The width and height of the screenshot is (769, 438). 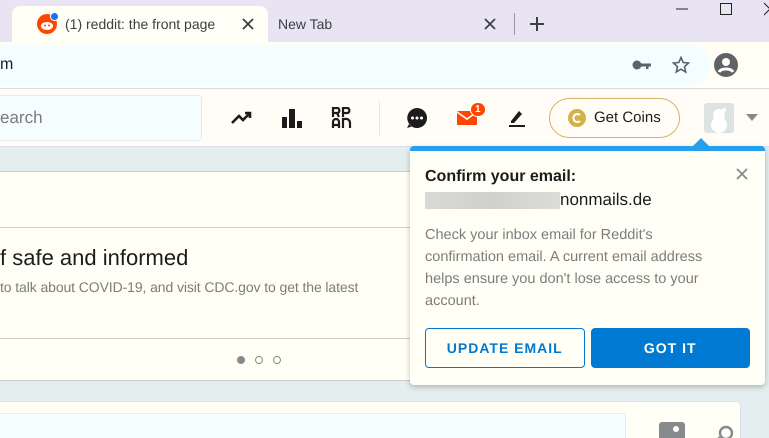 I want to click on trending-icon, so click(x=242, y=117).